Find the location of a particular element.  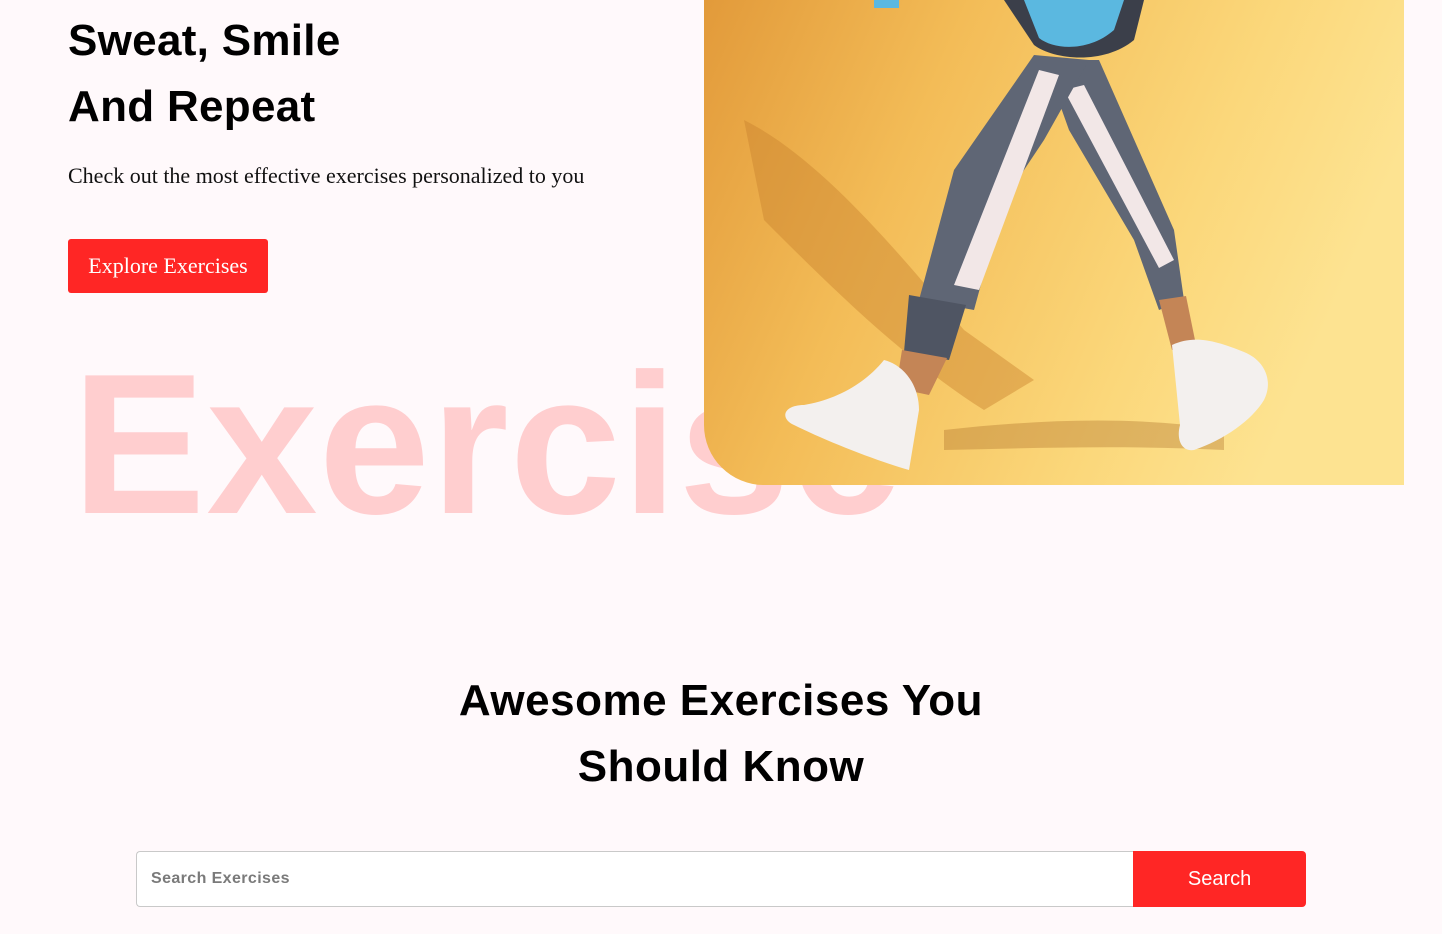

hero-title-line-2: And Repeat is located at coordinates (192, 106).